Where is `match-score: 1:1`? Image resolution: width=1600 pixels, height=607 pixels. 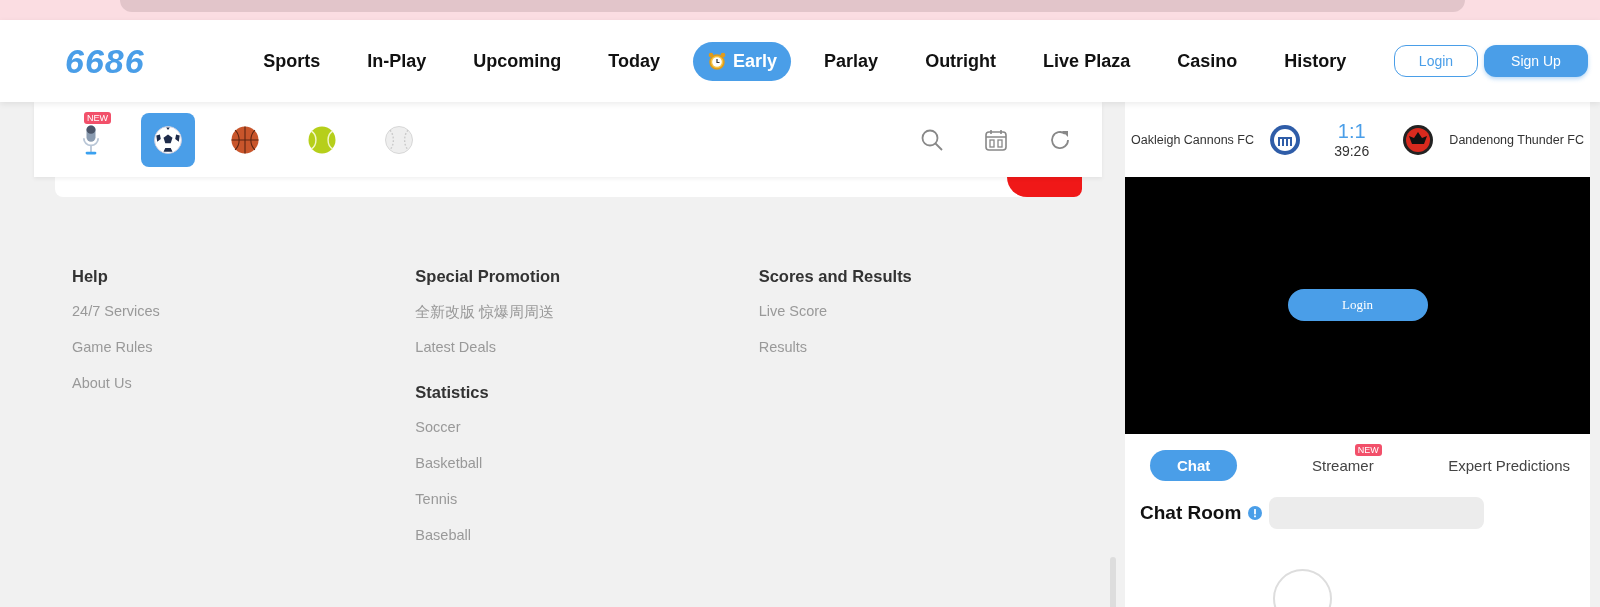
match-score: 1:1 is located at coordinates (1351, 131).